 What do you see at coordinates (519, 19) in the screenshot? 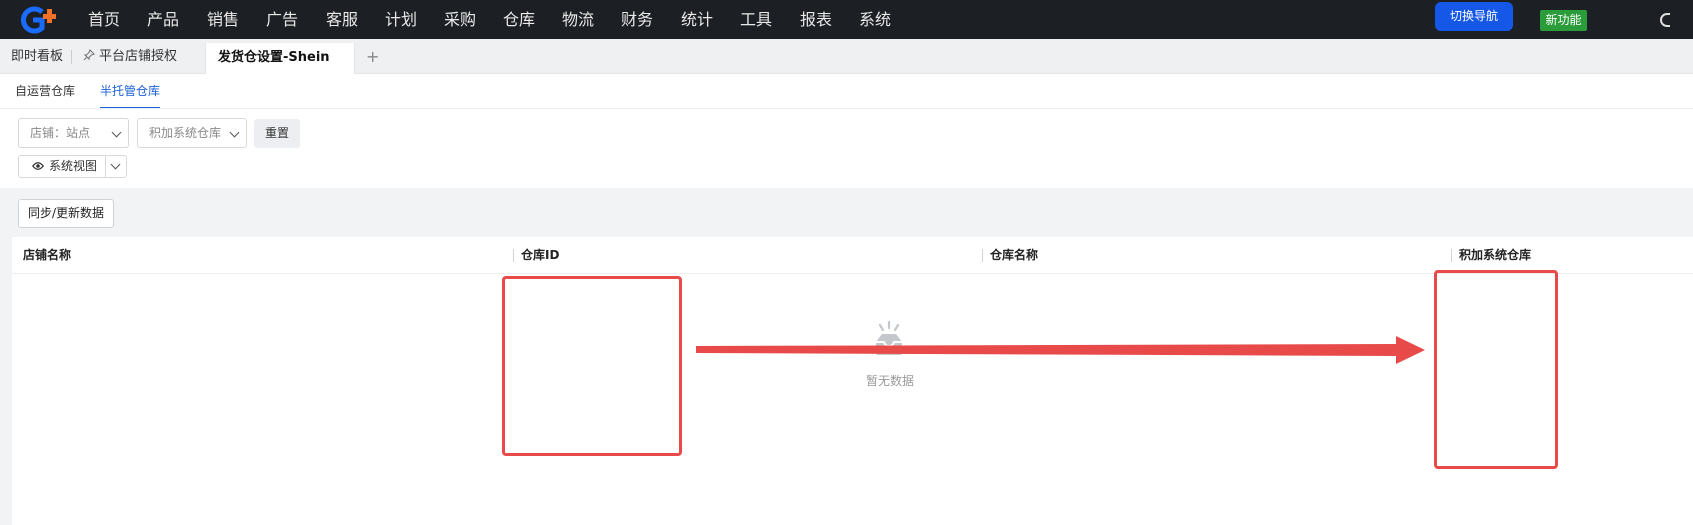
I see `nav-item-8: 仓库` at bounding box center [519, 19].